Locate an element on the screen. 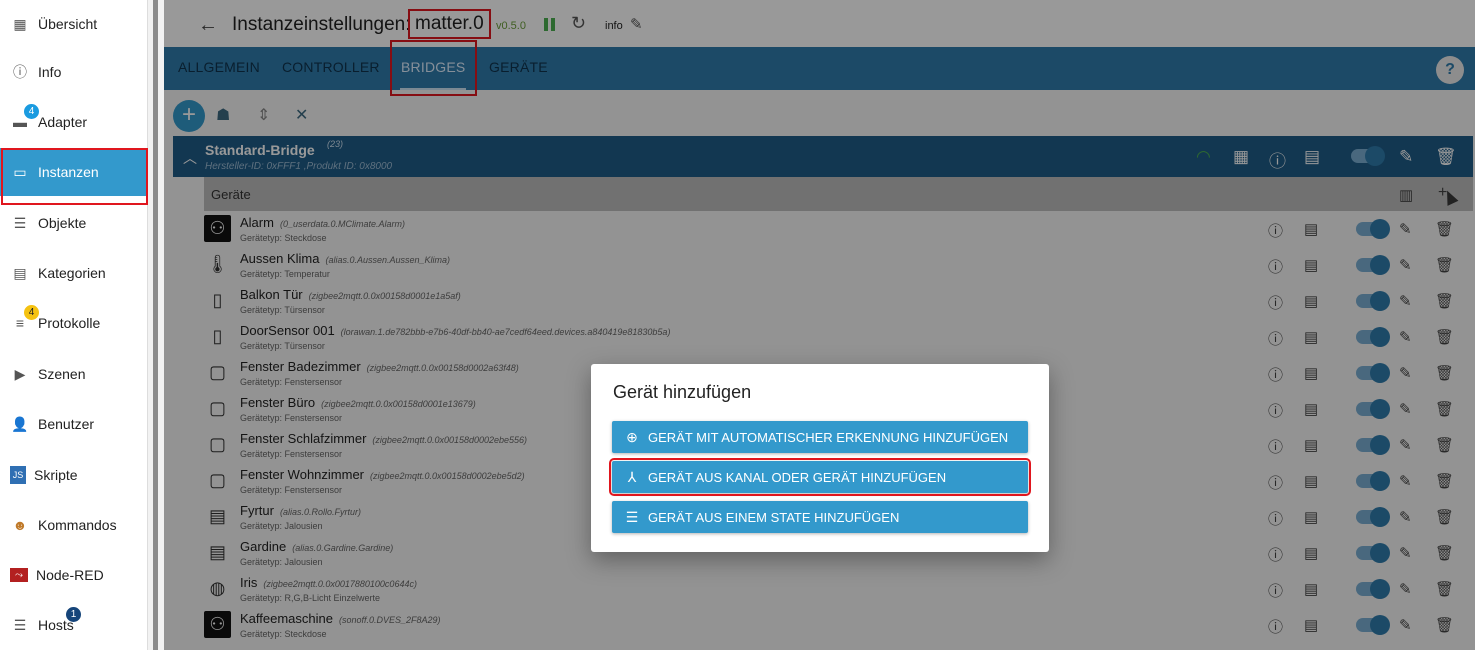 This screenshot has width=1475, height=650. sidebar-item-label: Node-RED is located at coordinates (70, 575).